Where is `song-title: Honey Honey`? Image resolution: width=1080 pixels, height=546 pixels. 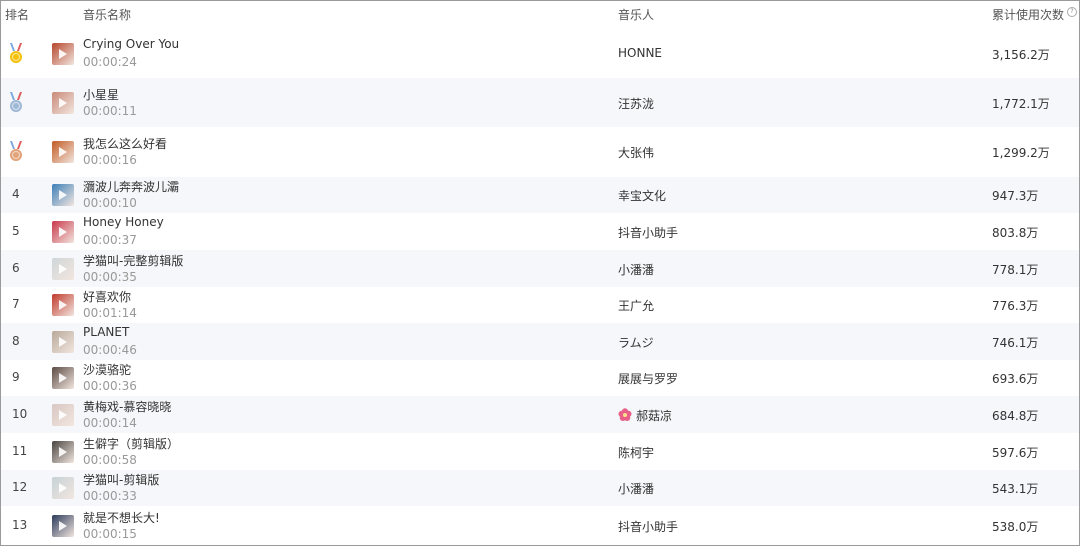 song-title: Honey Honey is located at coordinates (123, 222).